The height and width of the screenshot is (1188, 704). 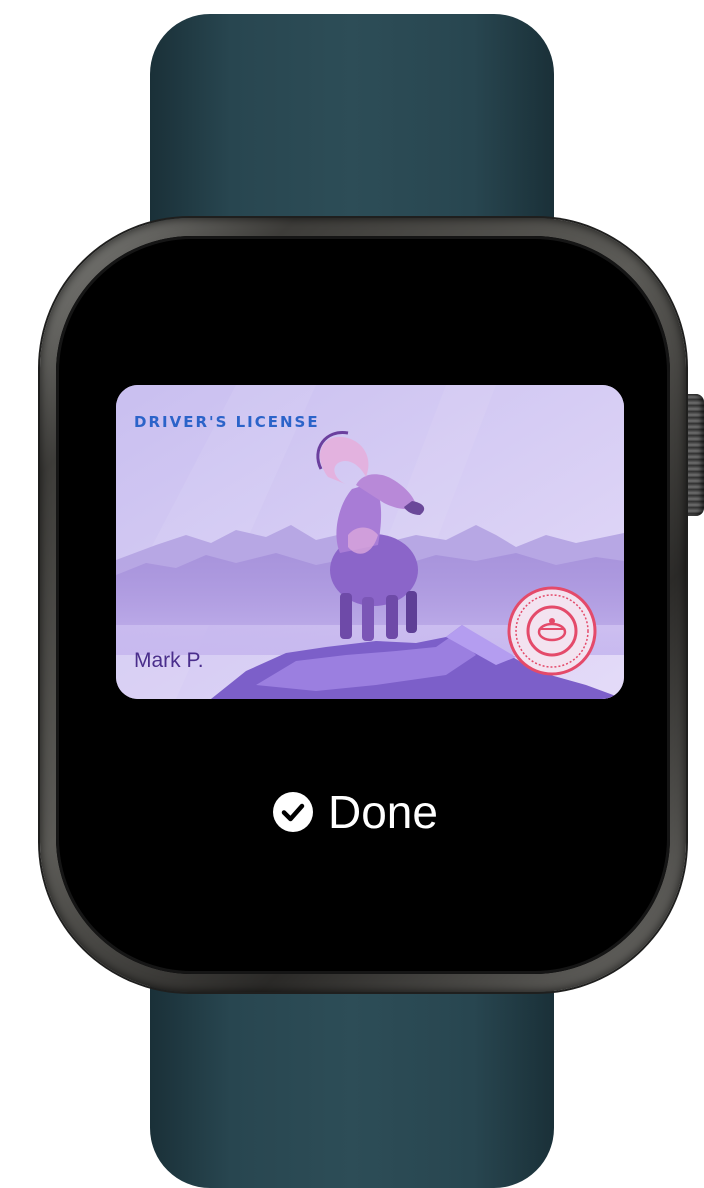 What do you see at coordinates (169, 660) in the screenshot?
I see `card-holder-name: Mark P.` at bounding box center [169, 660].